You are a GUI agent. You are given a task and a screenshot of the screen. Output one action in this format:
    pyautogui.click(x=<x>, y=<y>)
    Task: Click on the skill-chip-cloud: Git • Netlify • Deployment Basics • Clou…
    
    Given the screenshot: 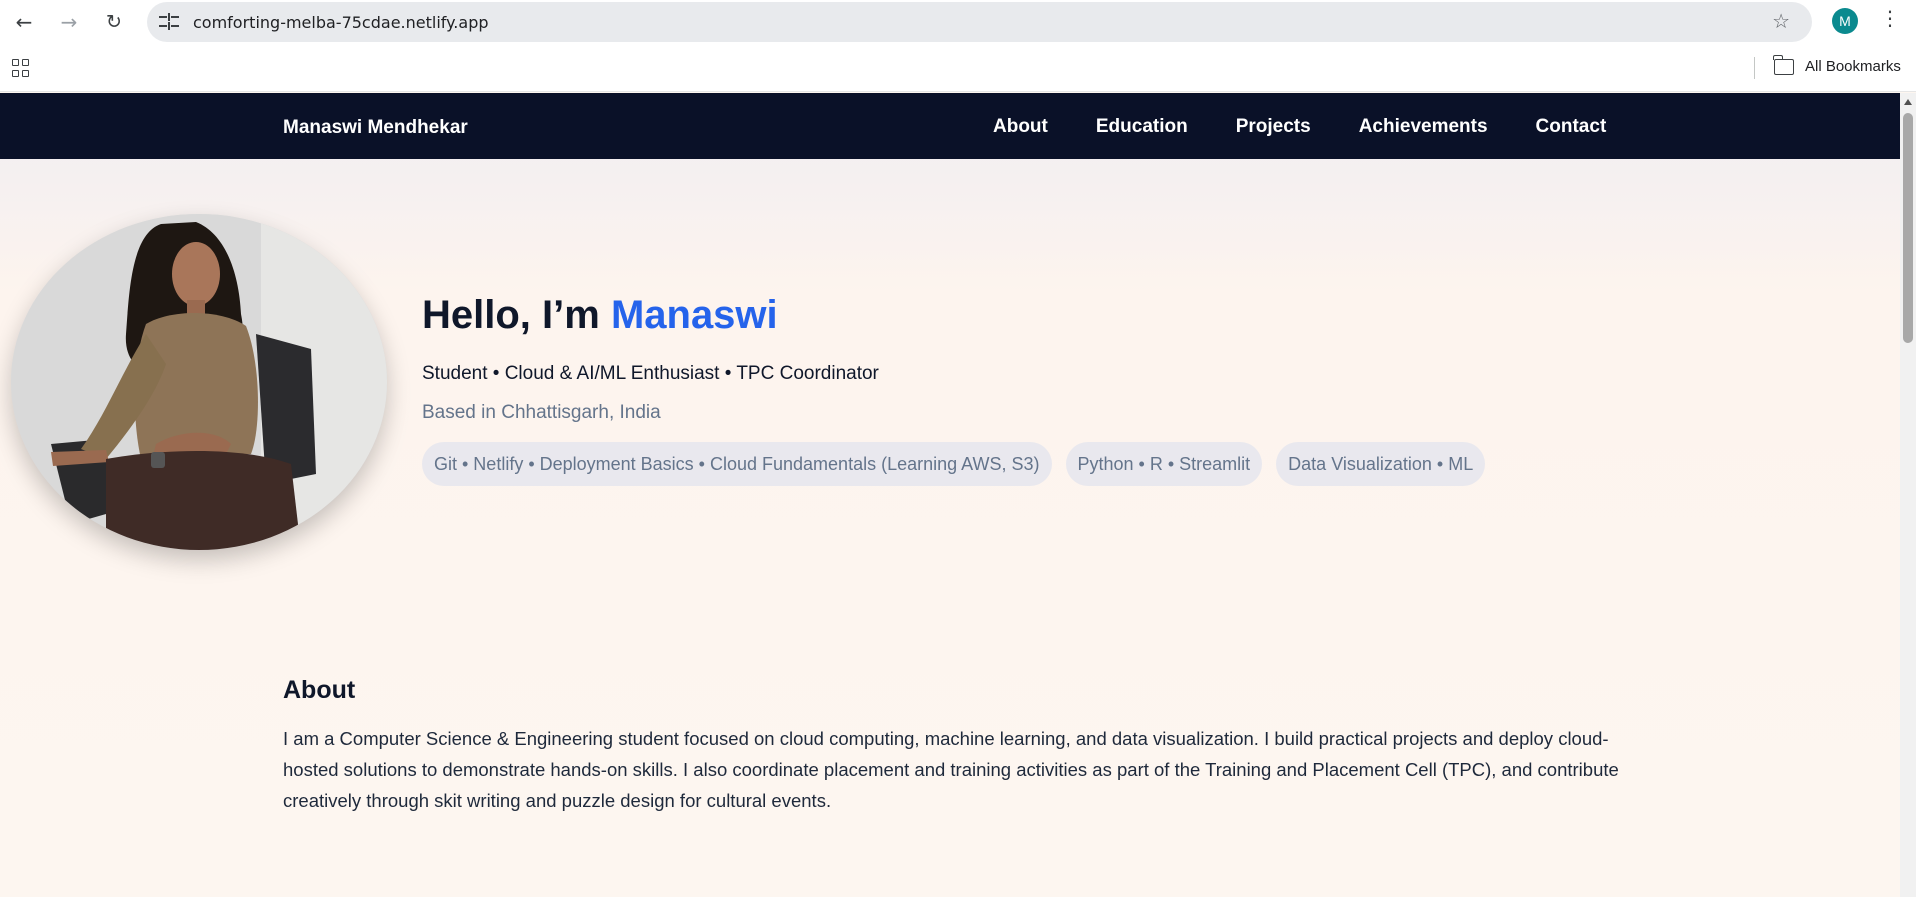 What is the action you would take?
    pyautogui.click(x=737, y=464)
    